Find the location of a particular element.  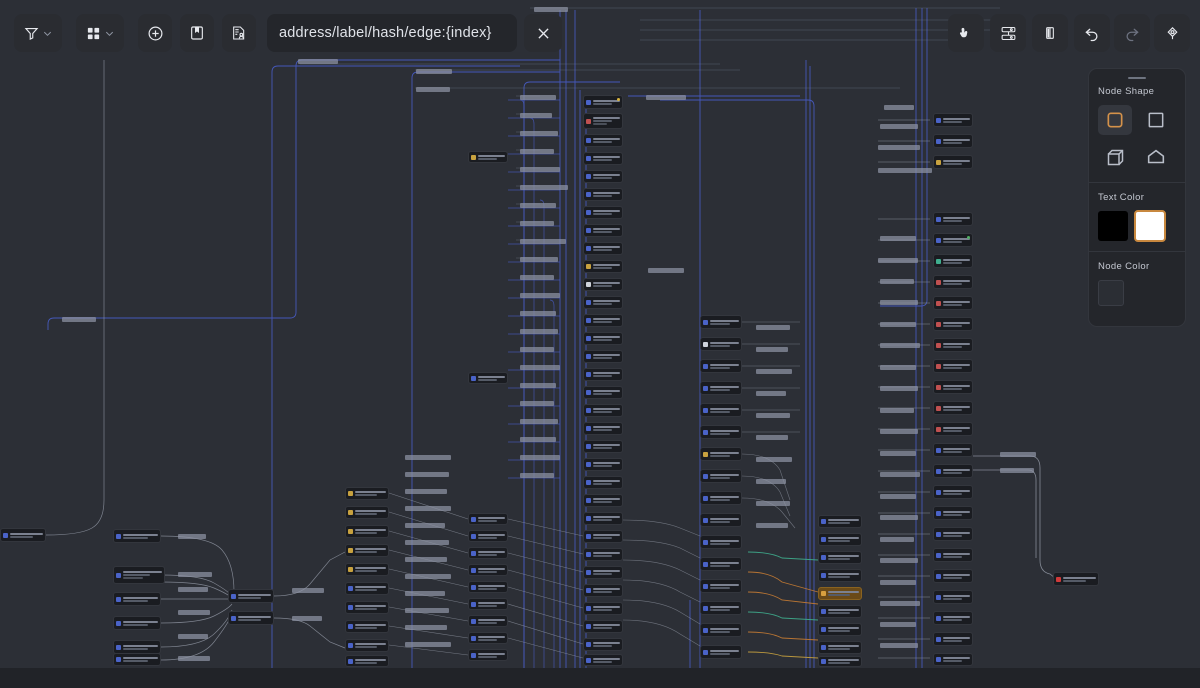

recenter-button is located at coordinates (1172, 33).